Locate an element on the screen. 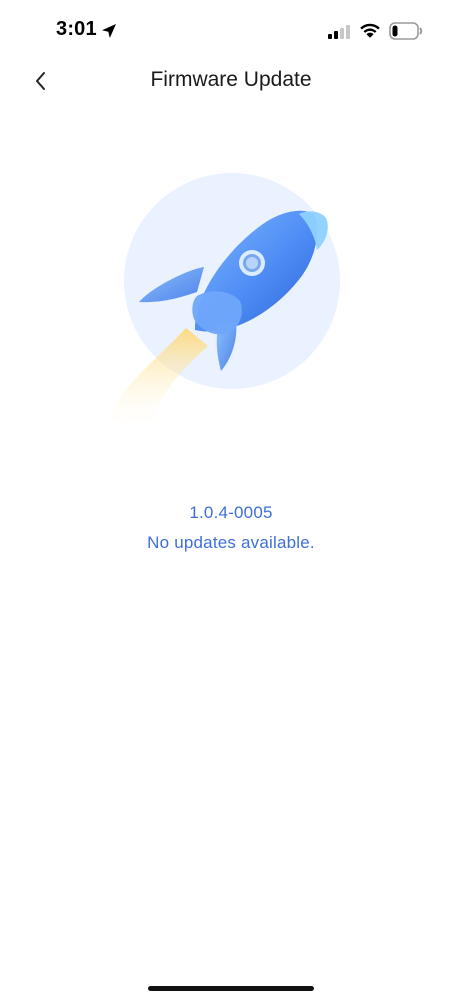  firmware-version: 1.0.4-0005 is located at coordinates (231, 512).